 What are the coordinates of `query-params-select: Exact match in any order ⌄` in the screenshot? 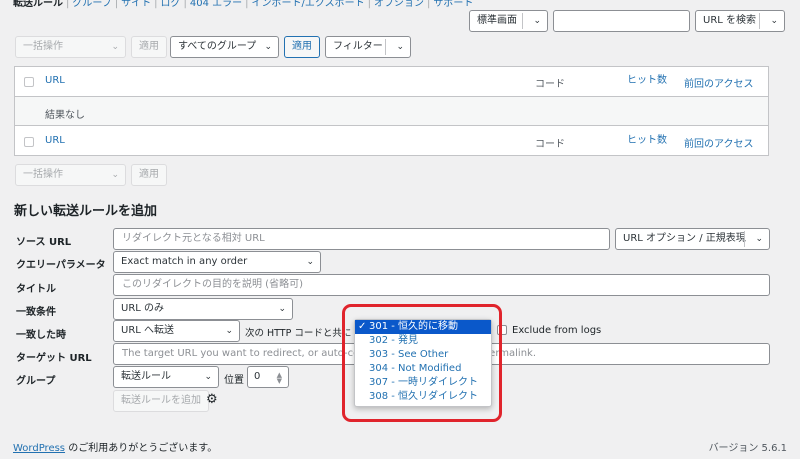 It's located at (217, 262).